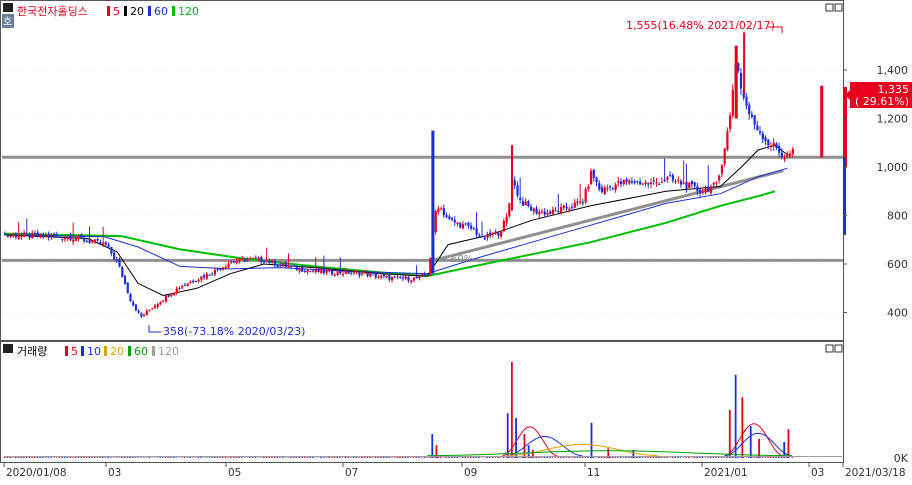 This screenshot has height=485, width=912. Describe the element at coordinates (844, 196) in the screenshot. I see `candle-spike` at that location.